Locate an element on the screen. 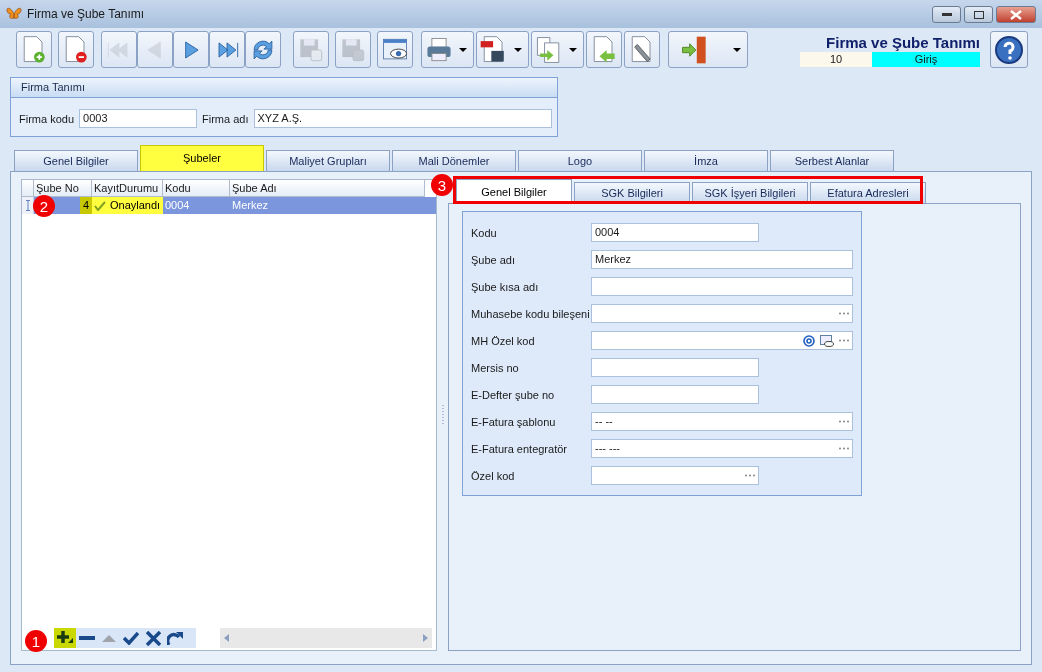 The image size is (1042, 672). checkmark-icon is located at coordinates (131, 638).